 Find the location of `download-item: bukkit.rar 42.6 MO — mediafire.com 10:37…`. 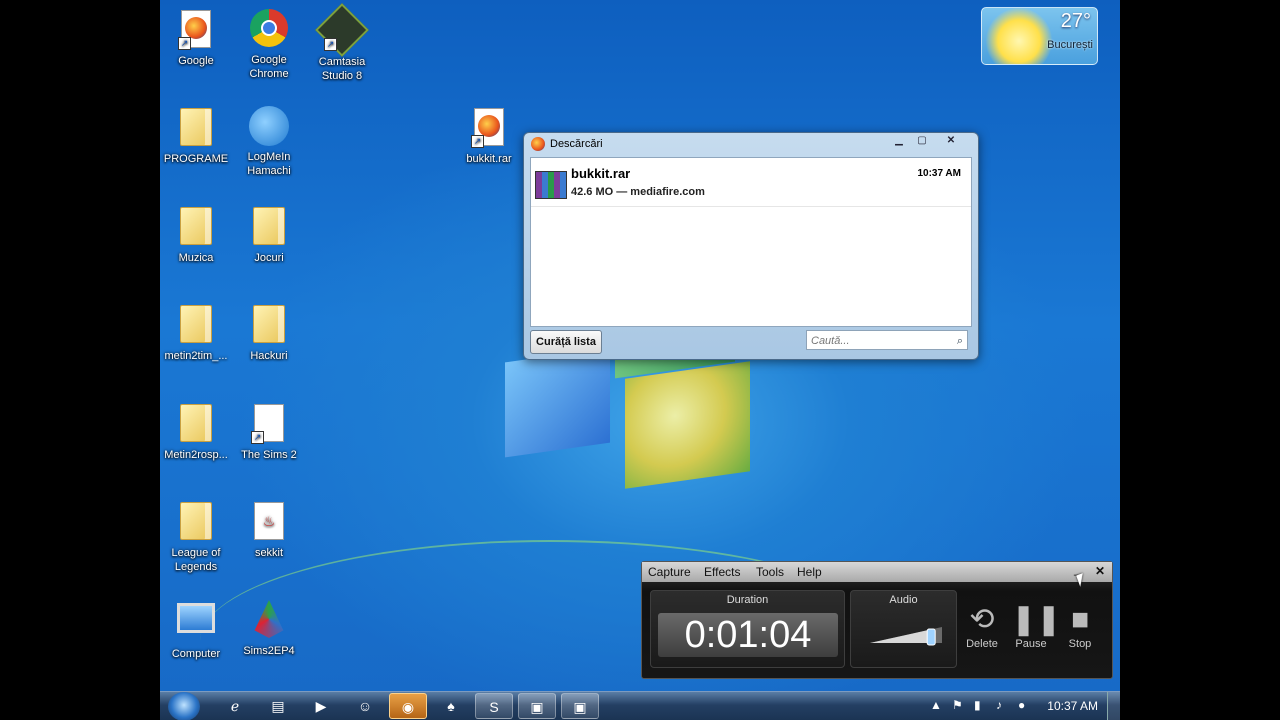

download-item: bukkit.rar 42.6 MO — mediafire.com 10:37… is located at coordinates (751, 182).